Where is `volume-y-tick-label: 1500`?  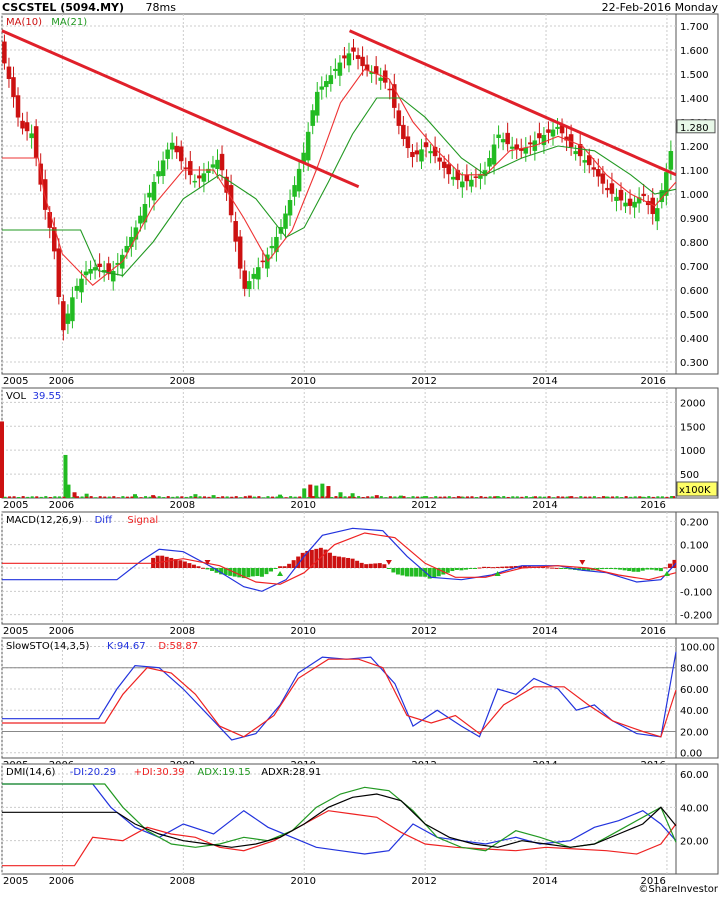 volume-y-tick-label: 1500 is located at coordinates (692, 427).